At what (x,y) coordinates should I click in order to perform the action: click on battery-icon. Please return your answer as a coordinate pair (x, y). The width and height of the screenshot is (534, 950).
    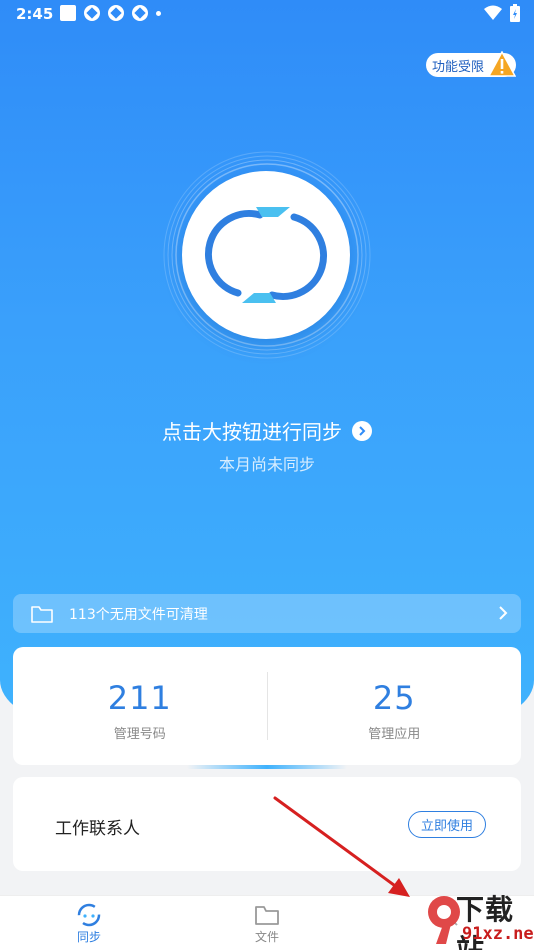
    Looking at the image, I should click on (515, 13).